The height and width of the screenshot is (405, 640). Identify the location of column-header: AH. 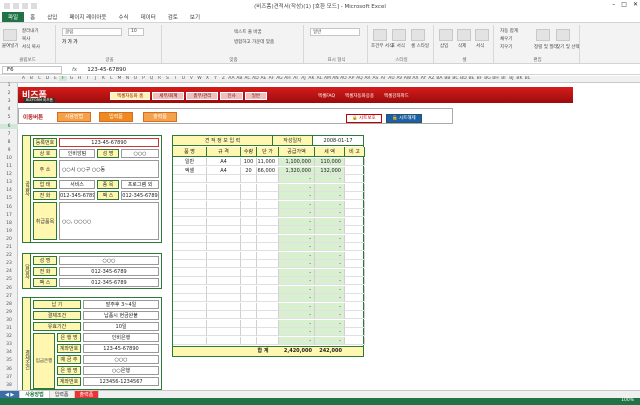
(287, 78).